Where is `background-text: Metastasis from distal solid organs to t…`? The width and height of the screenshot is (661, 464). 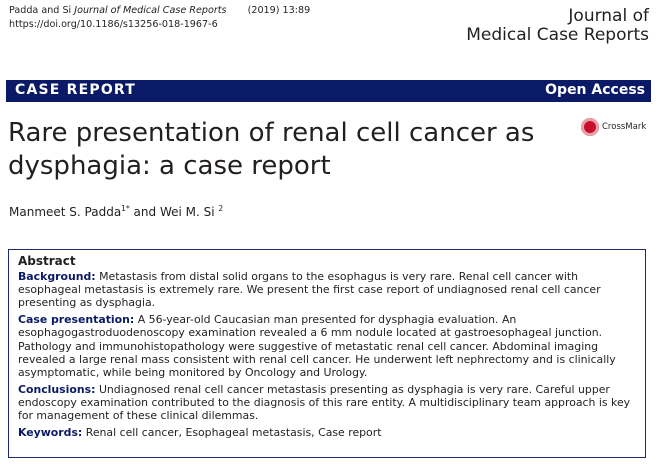
background-text: Metastasis from distal solid organs to t… is located at coordinates (309, 290).